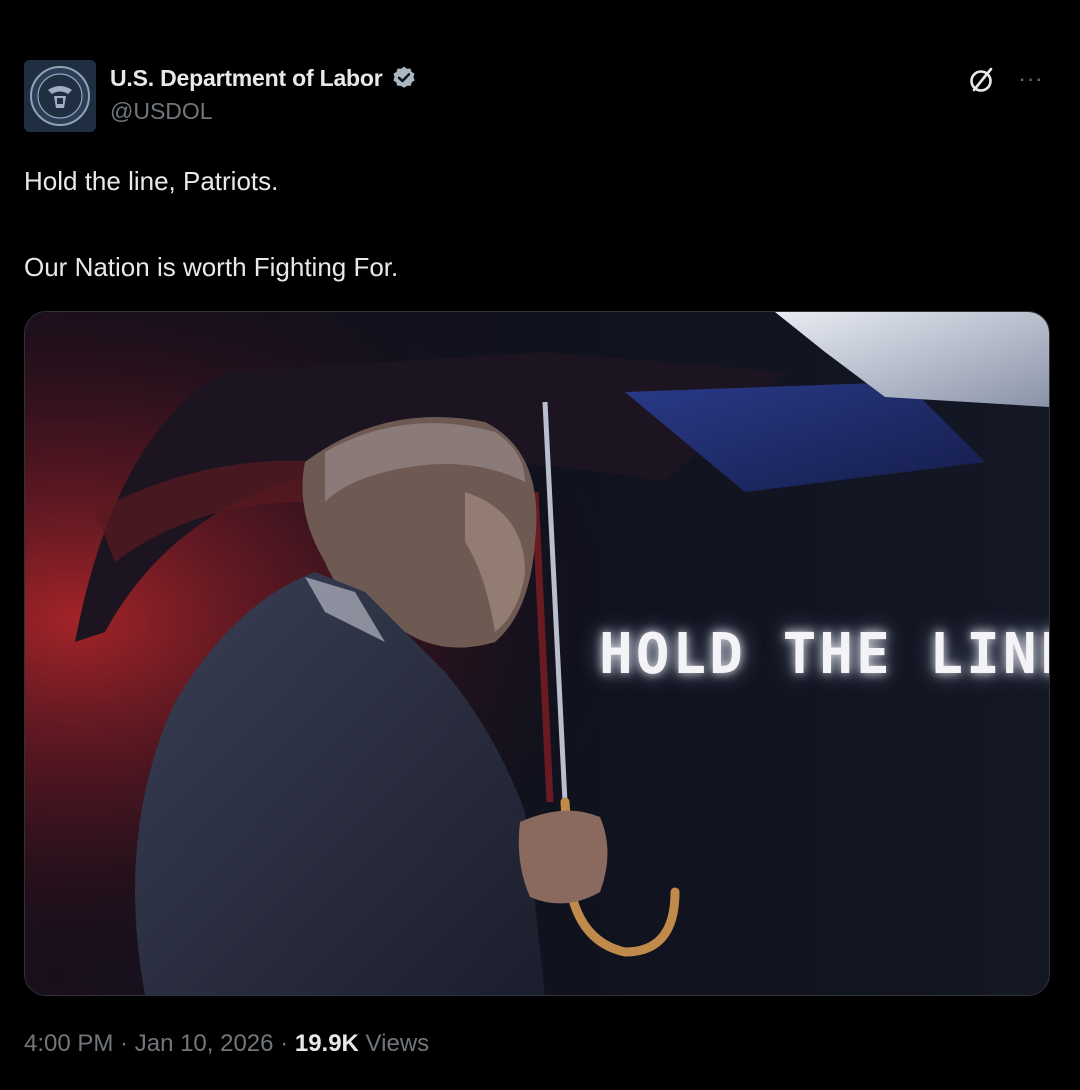 The height and width of the screenshot is (1090, 1080). I want to click on account-handle: @USDOL, so click(263, 111).